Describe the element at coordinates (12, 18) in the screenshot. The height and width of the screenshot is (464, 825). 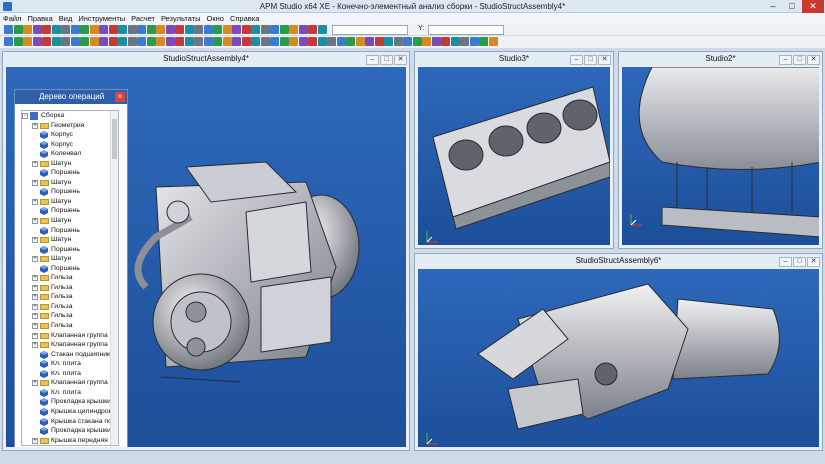
I see `menu-file: Файл` at that location.